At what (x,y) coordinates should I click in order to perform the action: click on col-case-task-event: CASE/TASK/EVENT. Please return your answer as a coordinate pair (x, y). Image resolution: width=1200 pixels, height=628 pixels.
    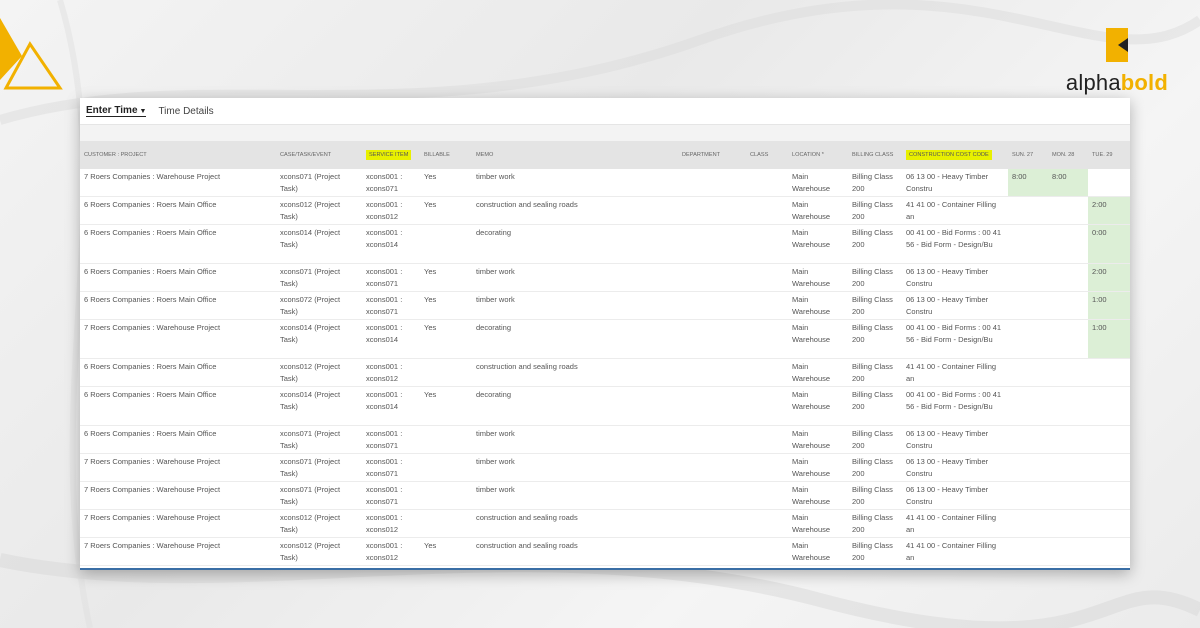
    Looking at the image, I should click on (319, 155).